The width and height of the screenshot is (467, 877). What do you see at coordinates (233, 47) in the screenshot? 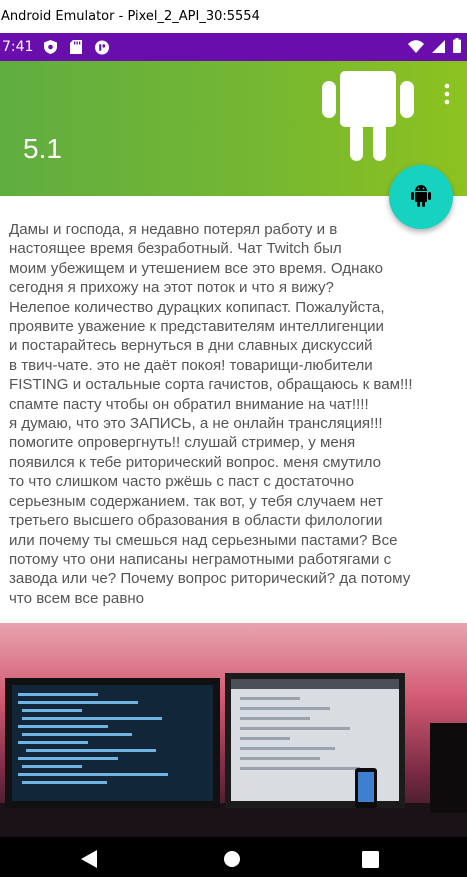
I see `status-bar: 7:41` at bounding box center [233, 47].